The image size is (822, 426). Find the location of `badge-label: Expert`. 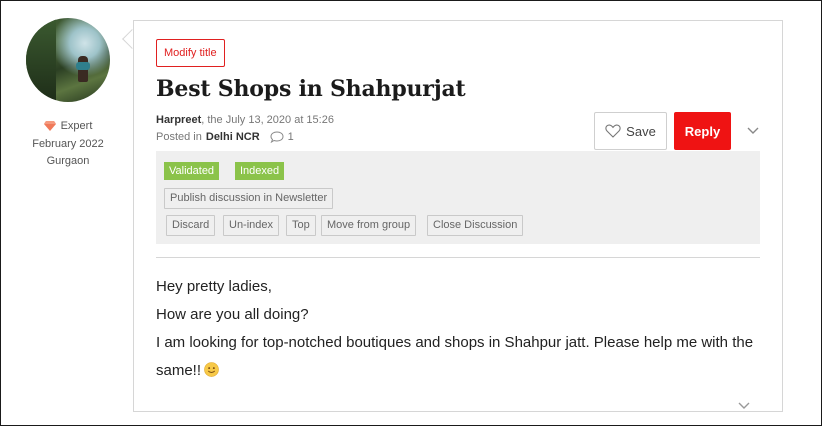

badge-label: Expert is located at coordinates (76, 126).